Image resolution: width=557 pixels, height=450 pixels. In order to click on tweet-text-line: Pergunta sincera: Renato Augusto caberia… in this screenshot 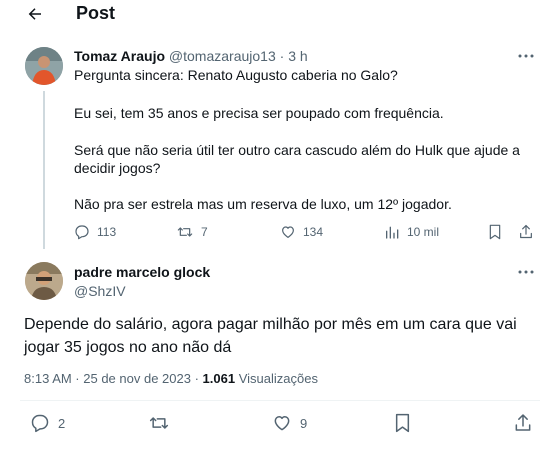, I will do `click(236, 75)`.